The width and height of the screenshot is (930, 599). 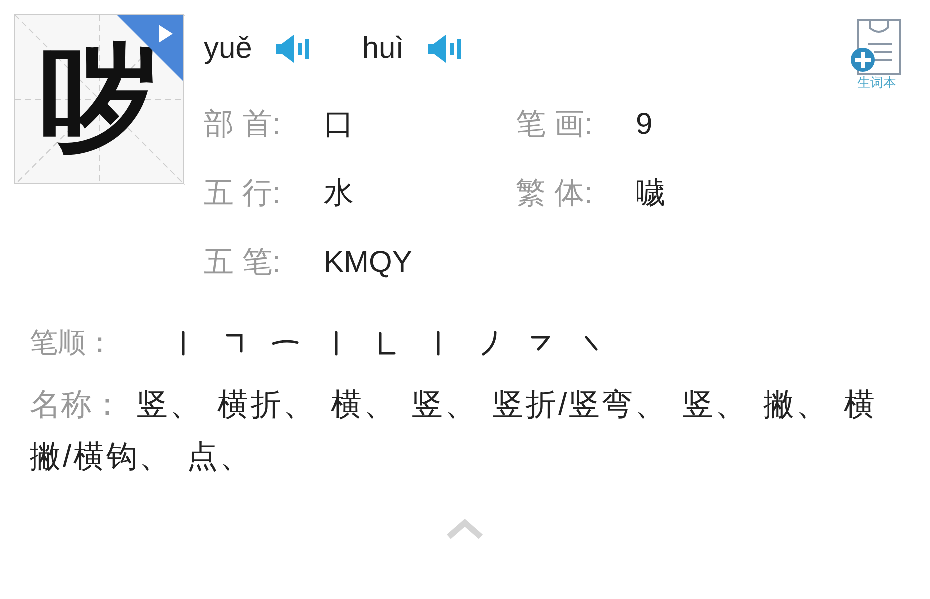 I want to click on field-label: 五 笔:, so click(x=243, y=263).